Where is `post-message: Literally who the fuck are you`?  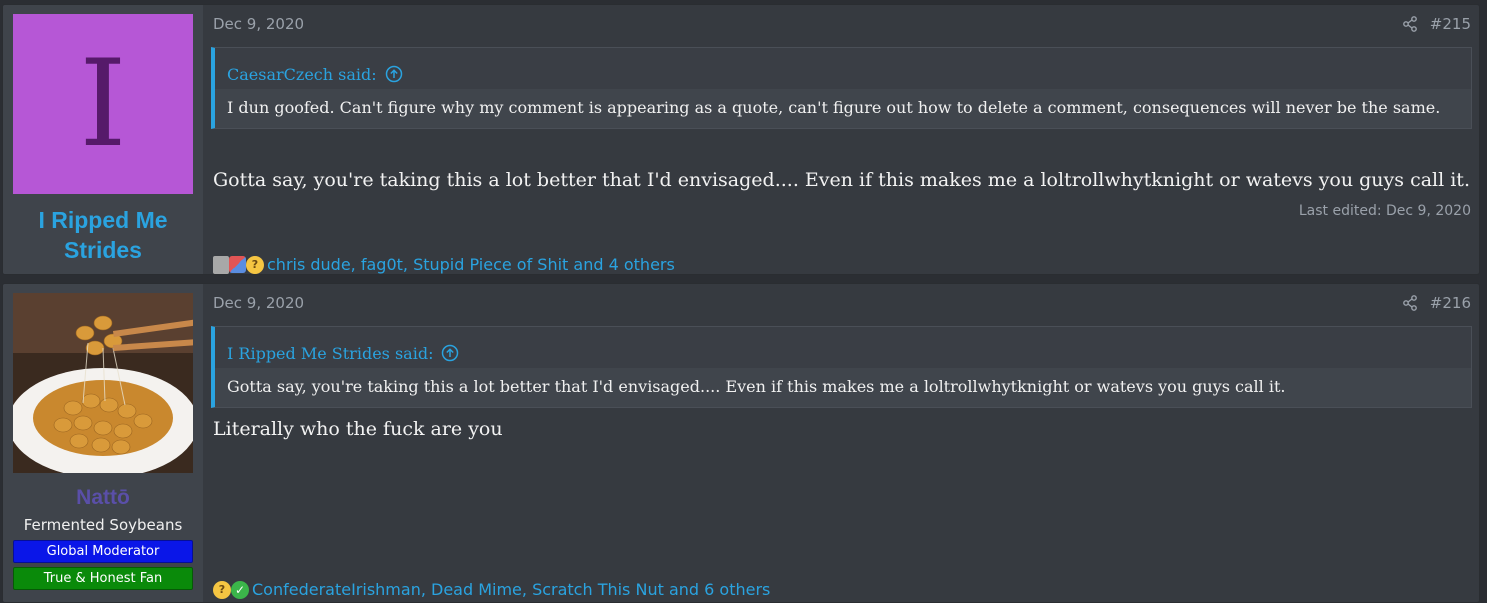 post-message: Literally who the fuck are you is located at coordinates (358, 429).